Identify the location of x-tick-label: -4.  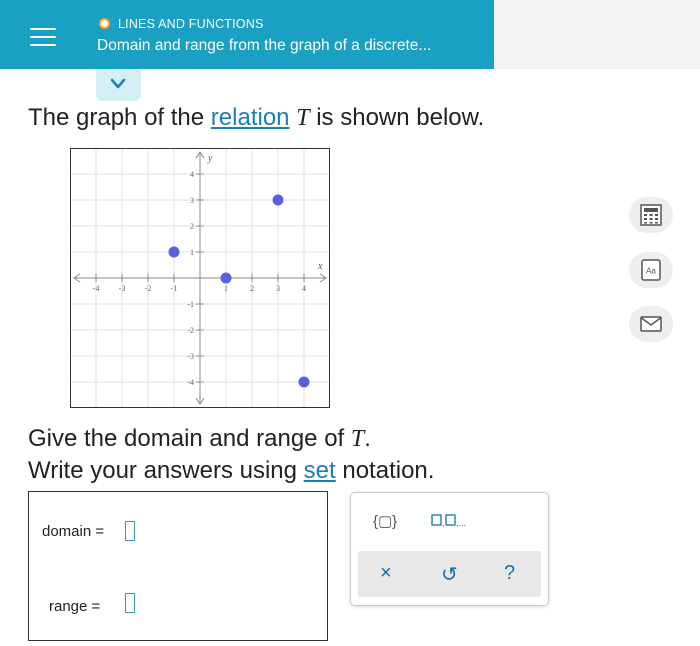
(96, 288).